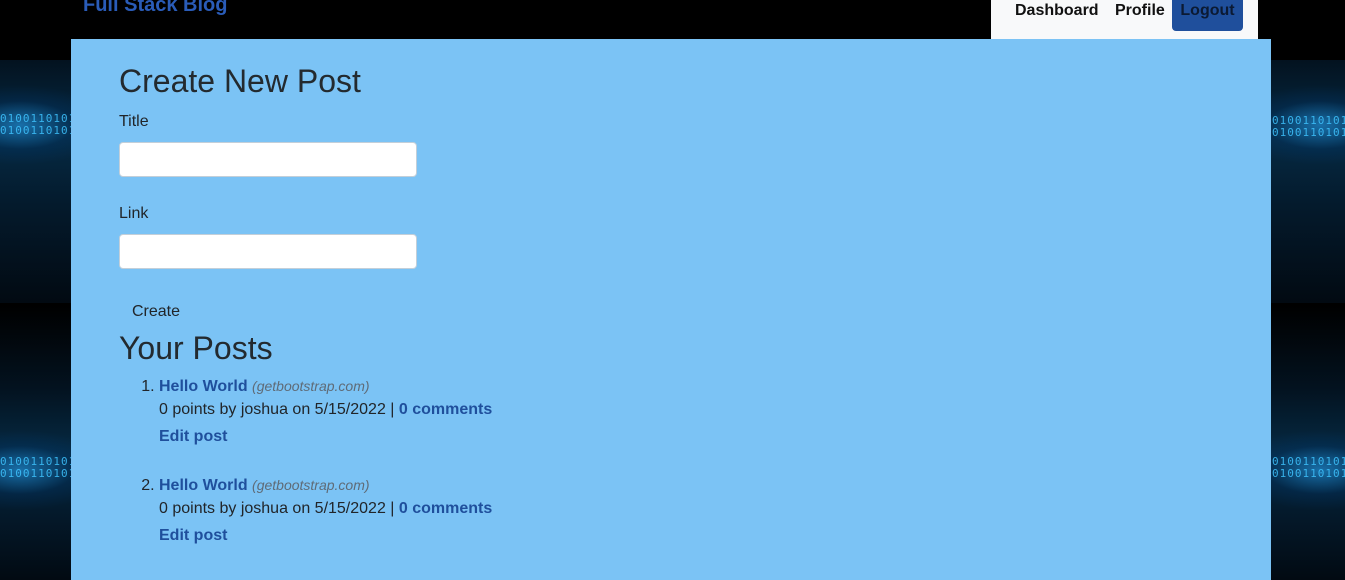  Describe the element at coordinates (196, 348) in the screenshot. I see `your-posts-heading: Your Posts` at that location.